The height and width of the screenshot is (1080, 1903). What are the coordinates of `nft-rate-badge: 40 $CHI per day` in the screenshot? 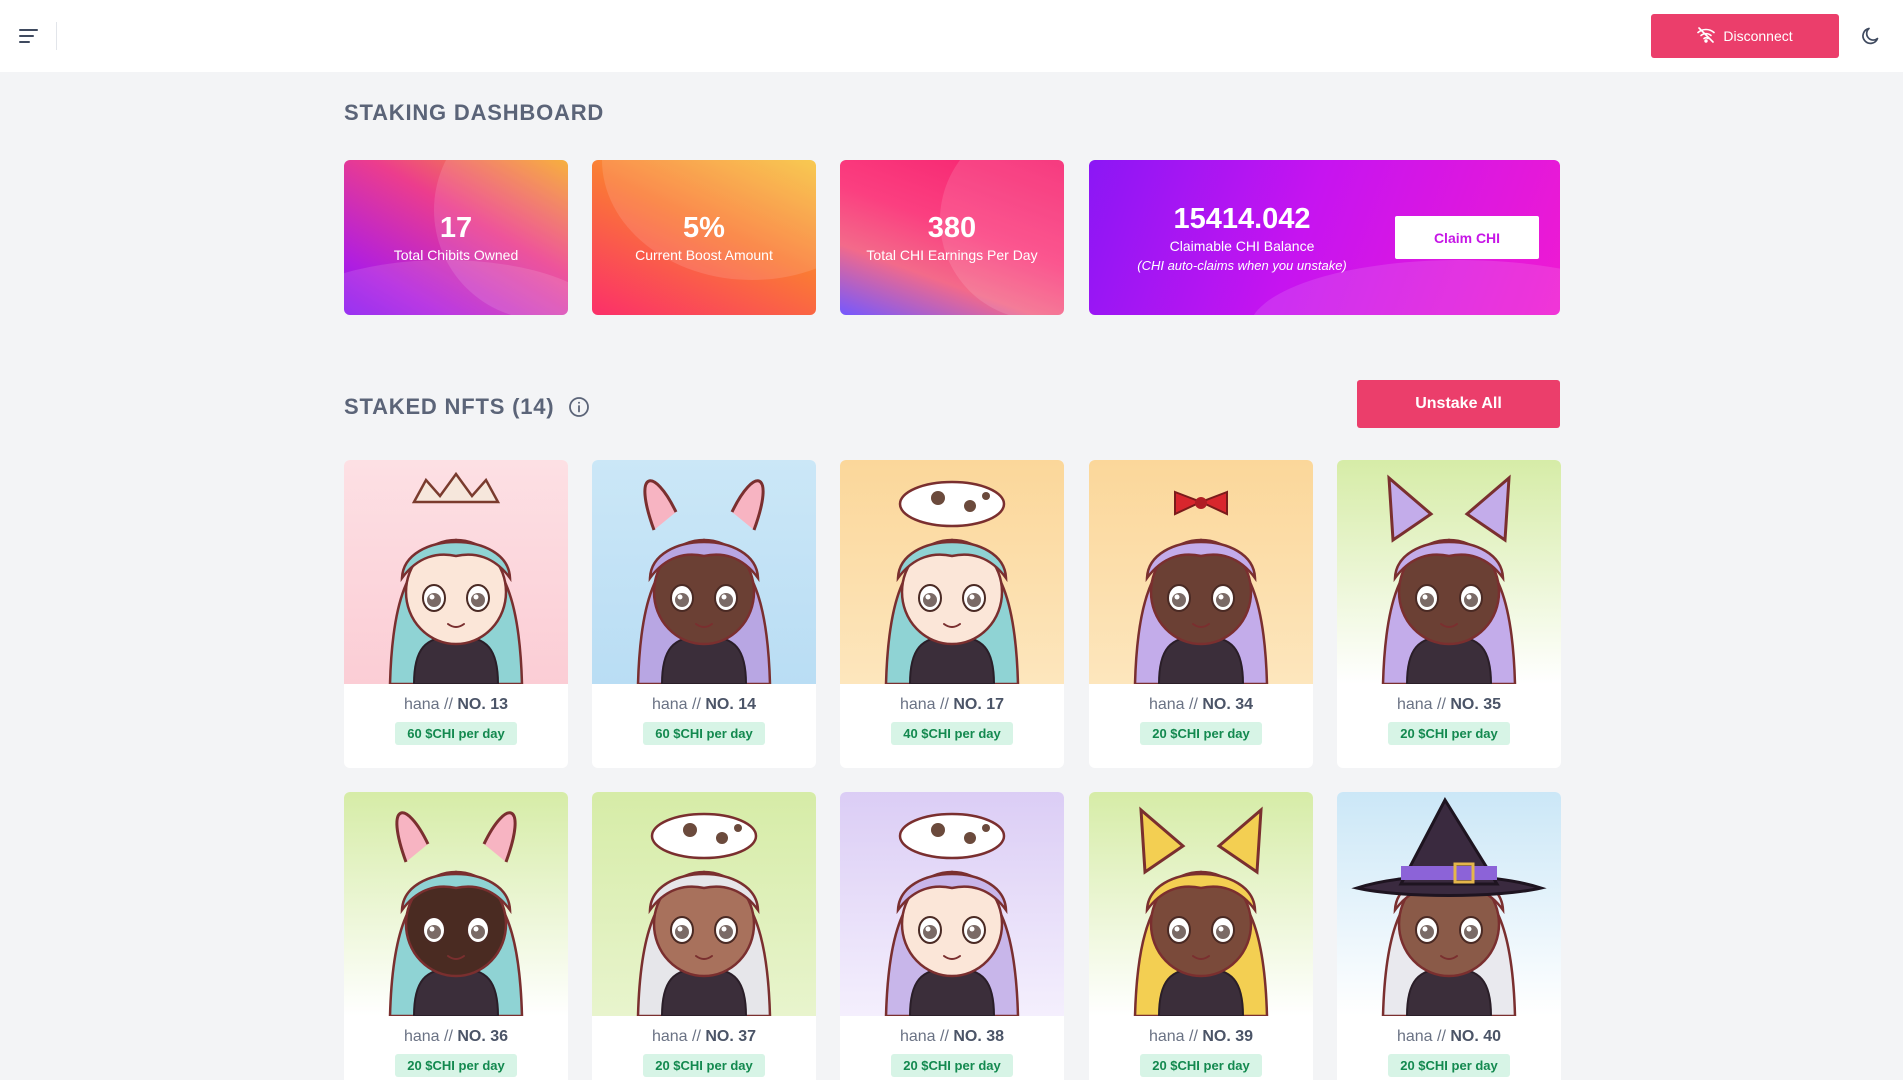 It's located at (952, 733).